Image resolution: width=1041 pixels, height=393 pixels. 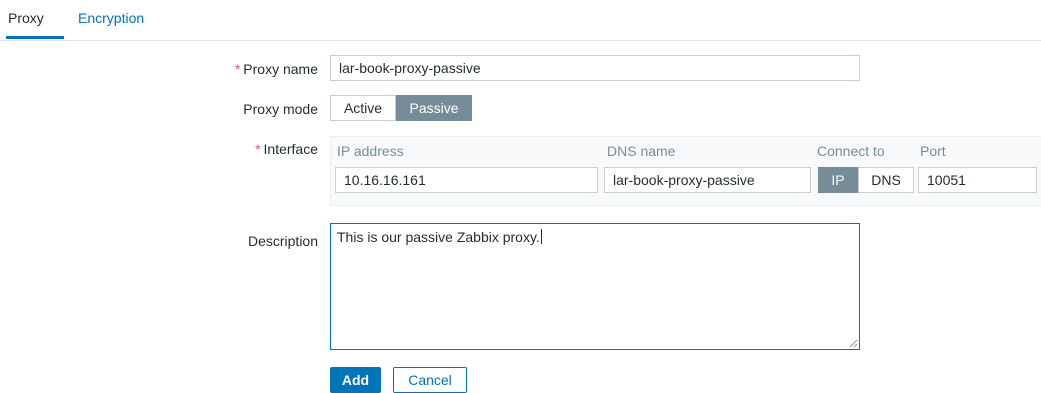 What do you see at coordinates (282, 241) in the screenshot?
I see `description-label: Description` at bounding box center [282, 241].